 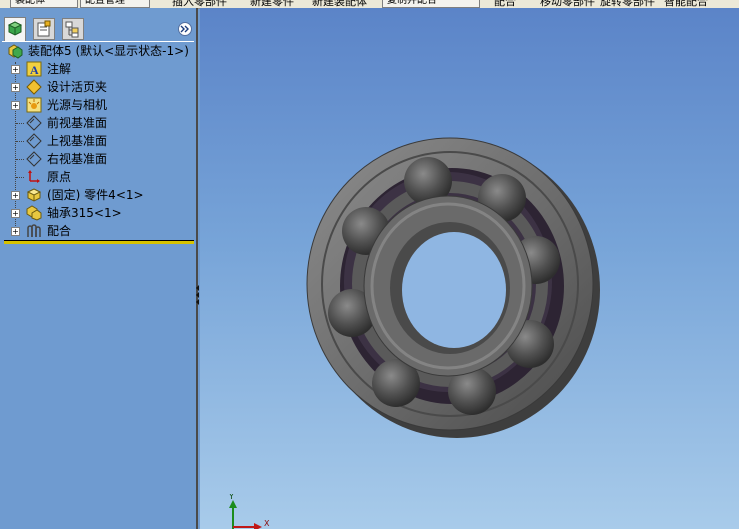 What do you see at coordinates (95, 195) in the screenshot?
I see `tree-item-label: (固定) 零件4<1>` at bounding box center [95, 195].